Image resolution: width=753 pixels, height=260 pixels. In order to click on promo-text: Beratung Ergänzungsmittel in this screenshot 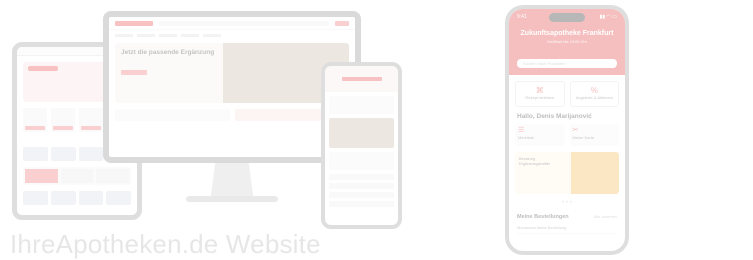, I will do `click(543, 173)`.